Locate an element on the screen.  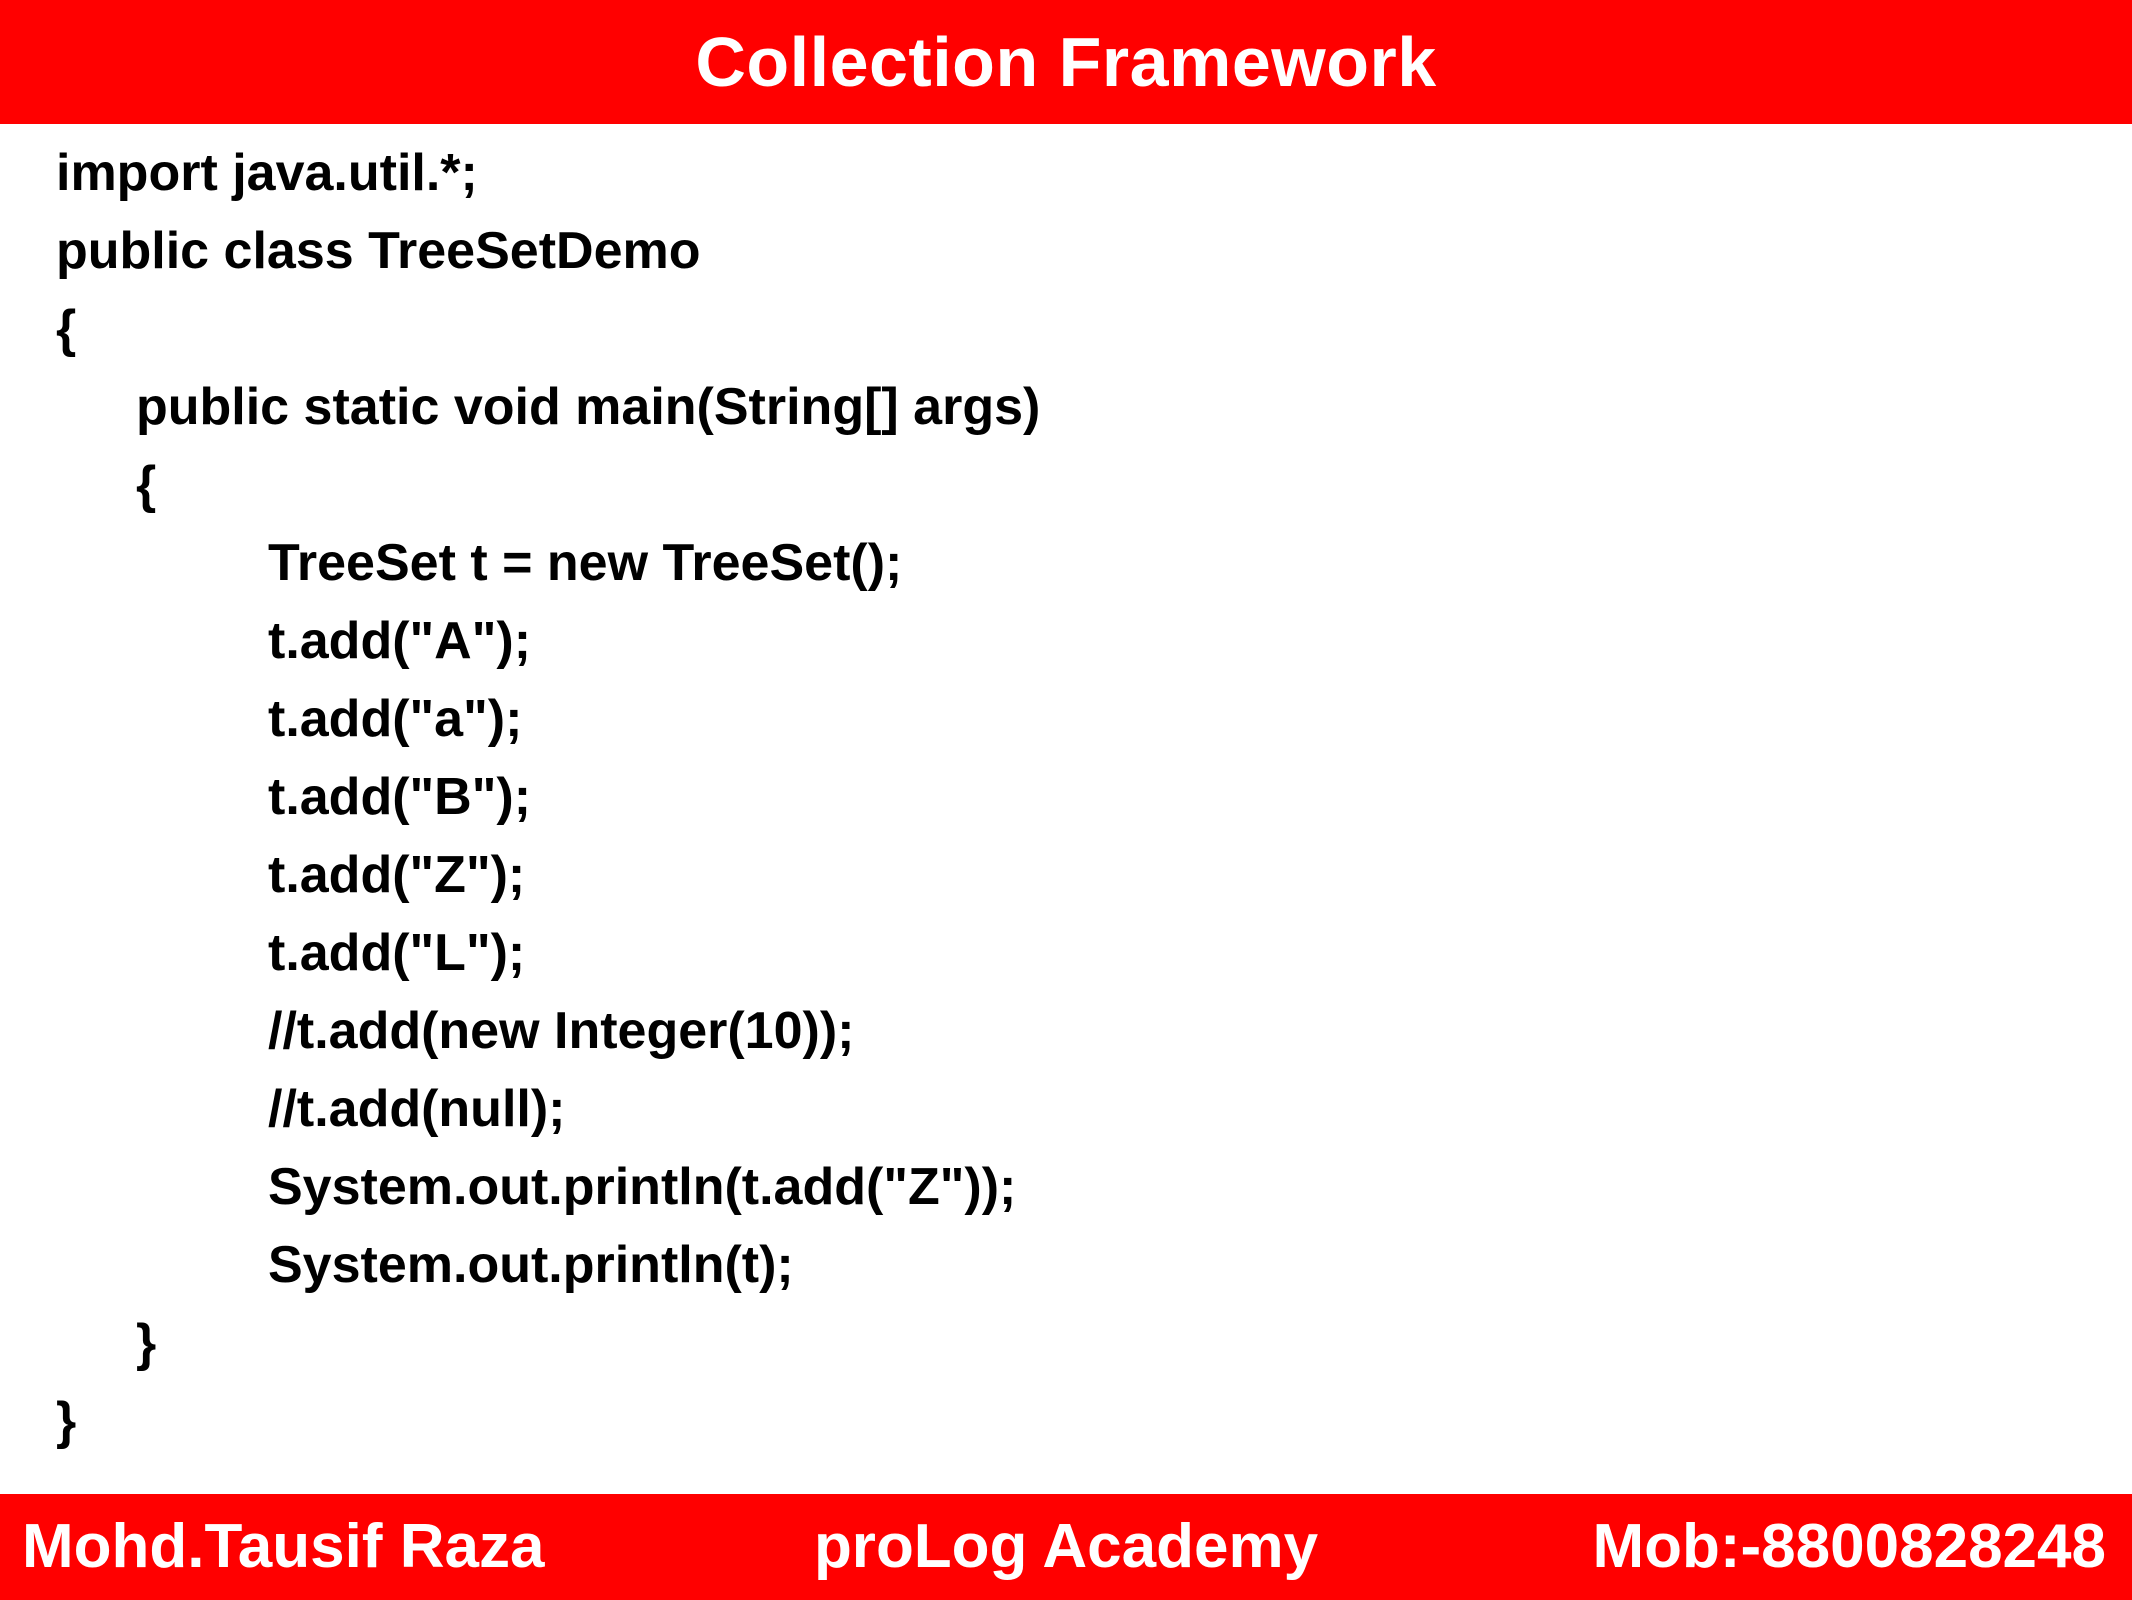
mobile-number: Mob:-8800828248 is located at coordinates (1849, 1546).